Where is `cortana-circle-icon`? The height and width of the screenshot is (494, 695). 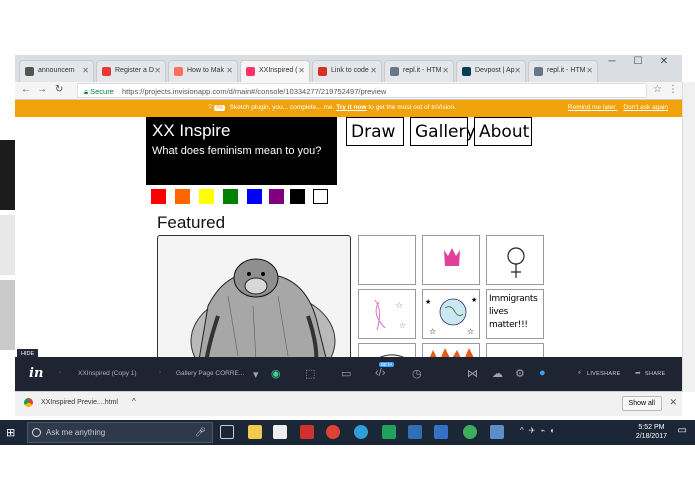
cortana-circle-icon is located at coordinates (36, 432).